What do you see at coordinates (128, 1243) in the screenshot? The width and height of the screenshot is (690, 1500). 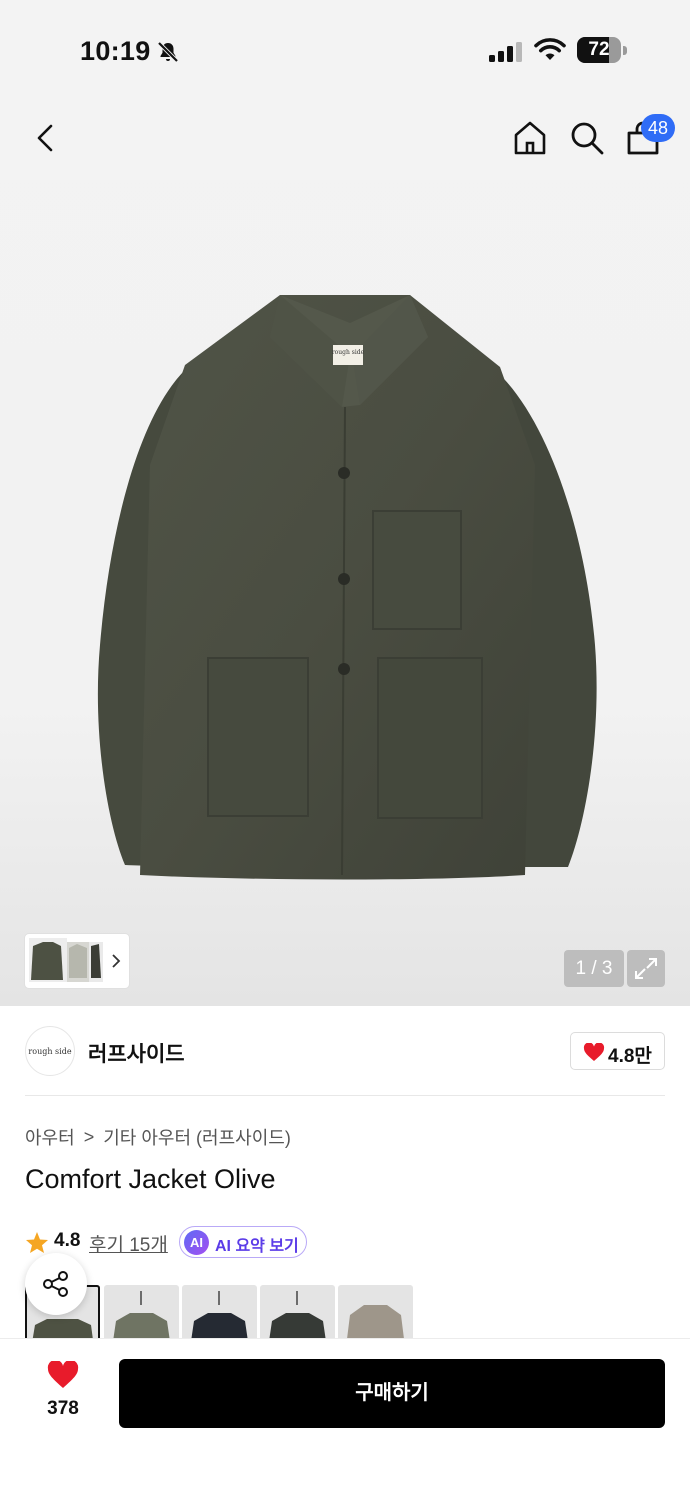 I see `reviews-link: 후기 15개` at bounding box center [128, 1243].